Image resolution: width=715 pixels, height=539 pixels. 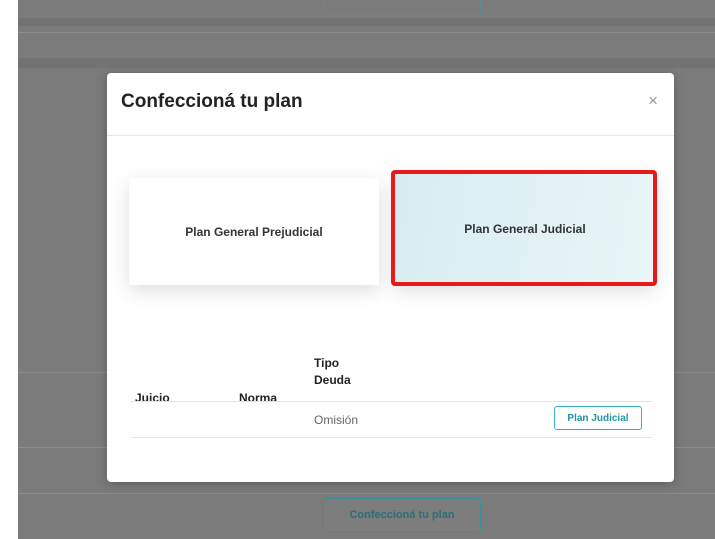 What do you see at coordinates (152, 398) in the screenshot?
I see `column-header-juicio: Juicio` at bounding box center [152, 398].